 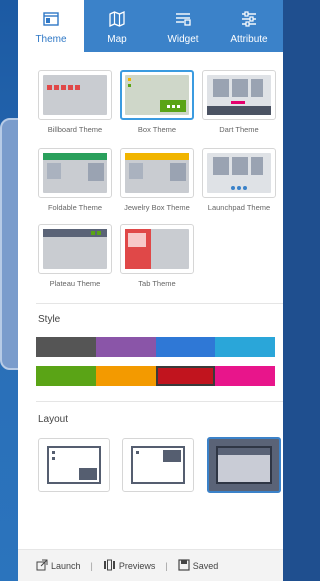 I want to click on theme-tab: Tab Theme, so click(x=157, y=256).